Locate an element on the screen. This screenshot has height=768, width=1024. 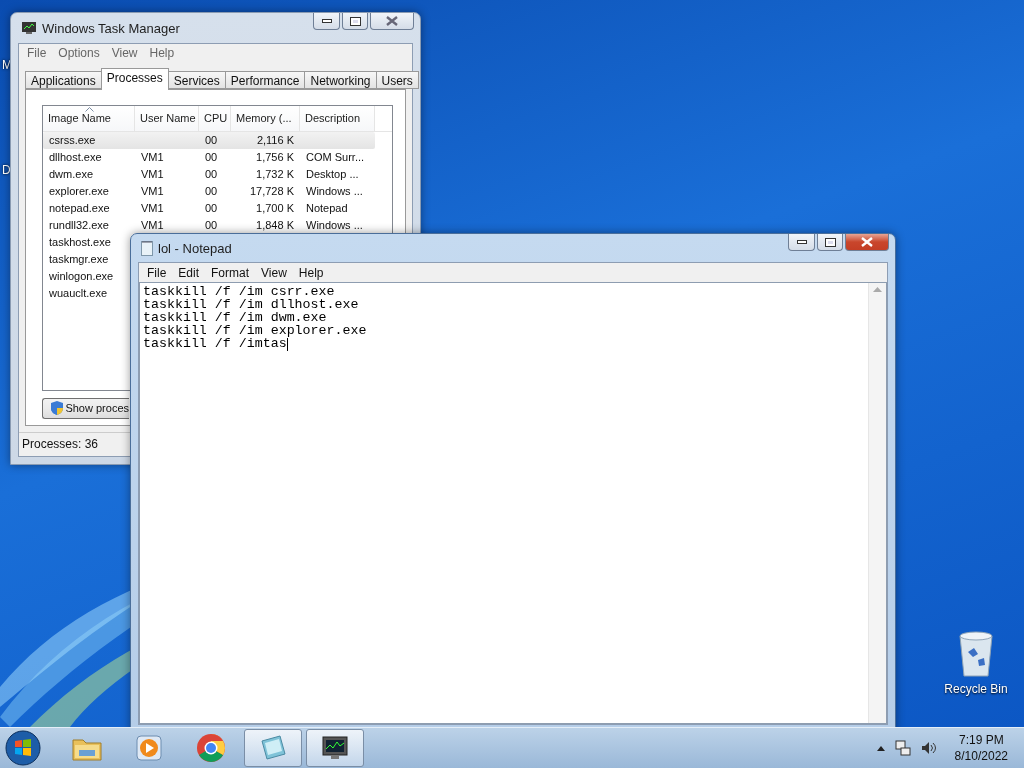
table-cell-text: rundll32.exe is located at coordinates (79, 225).